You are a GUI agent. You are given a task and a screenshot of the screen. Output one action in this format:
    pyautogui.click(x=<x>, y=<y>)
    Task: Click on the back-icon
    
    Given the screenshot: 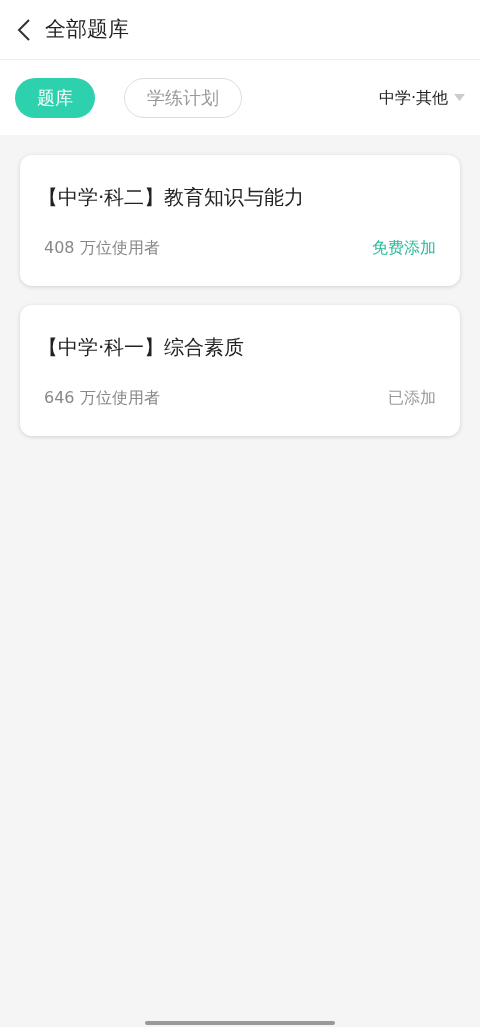 What is the action you would take?
    pyautogui.click(x=24, y=29)
    